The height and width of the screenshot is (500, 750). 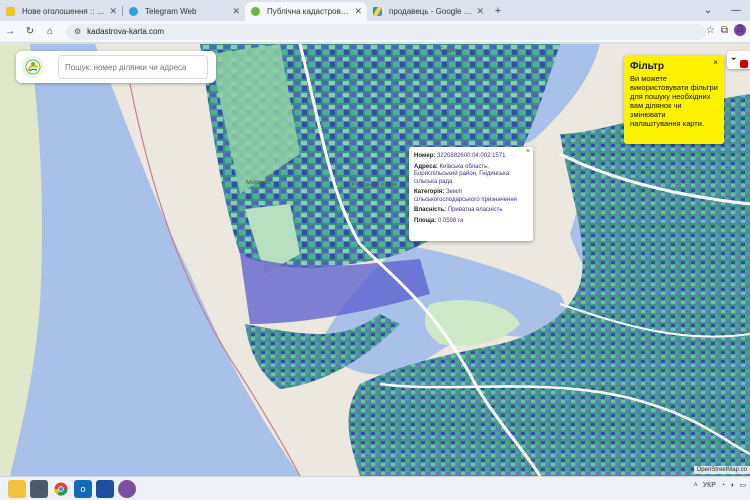 What do you see at coordinates (721, 470) in the screenshot?
I see `map-attribution: OpenStreetMap.co` at bounding box center [721, 470].